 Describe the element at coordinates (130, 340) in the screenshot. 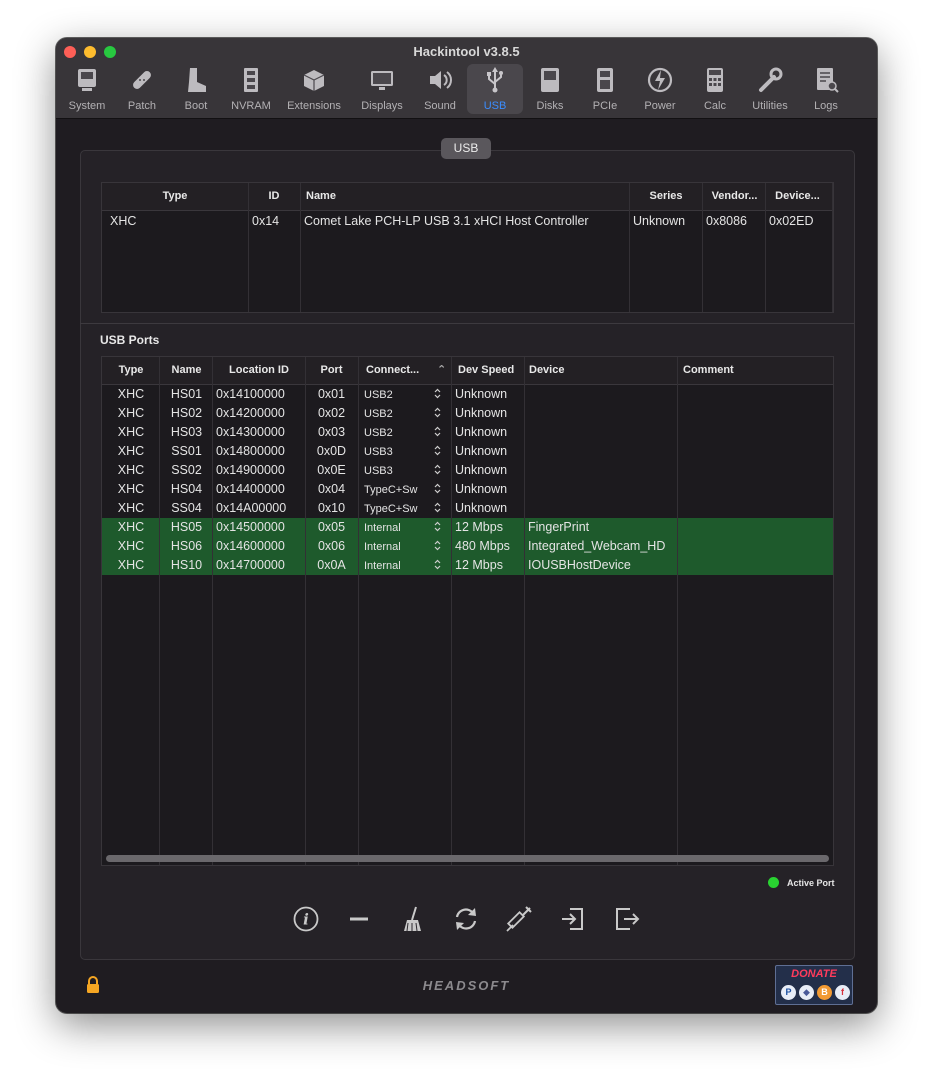

I see `usb-ports-label: USB Ports` at that location.